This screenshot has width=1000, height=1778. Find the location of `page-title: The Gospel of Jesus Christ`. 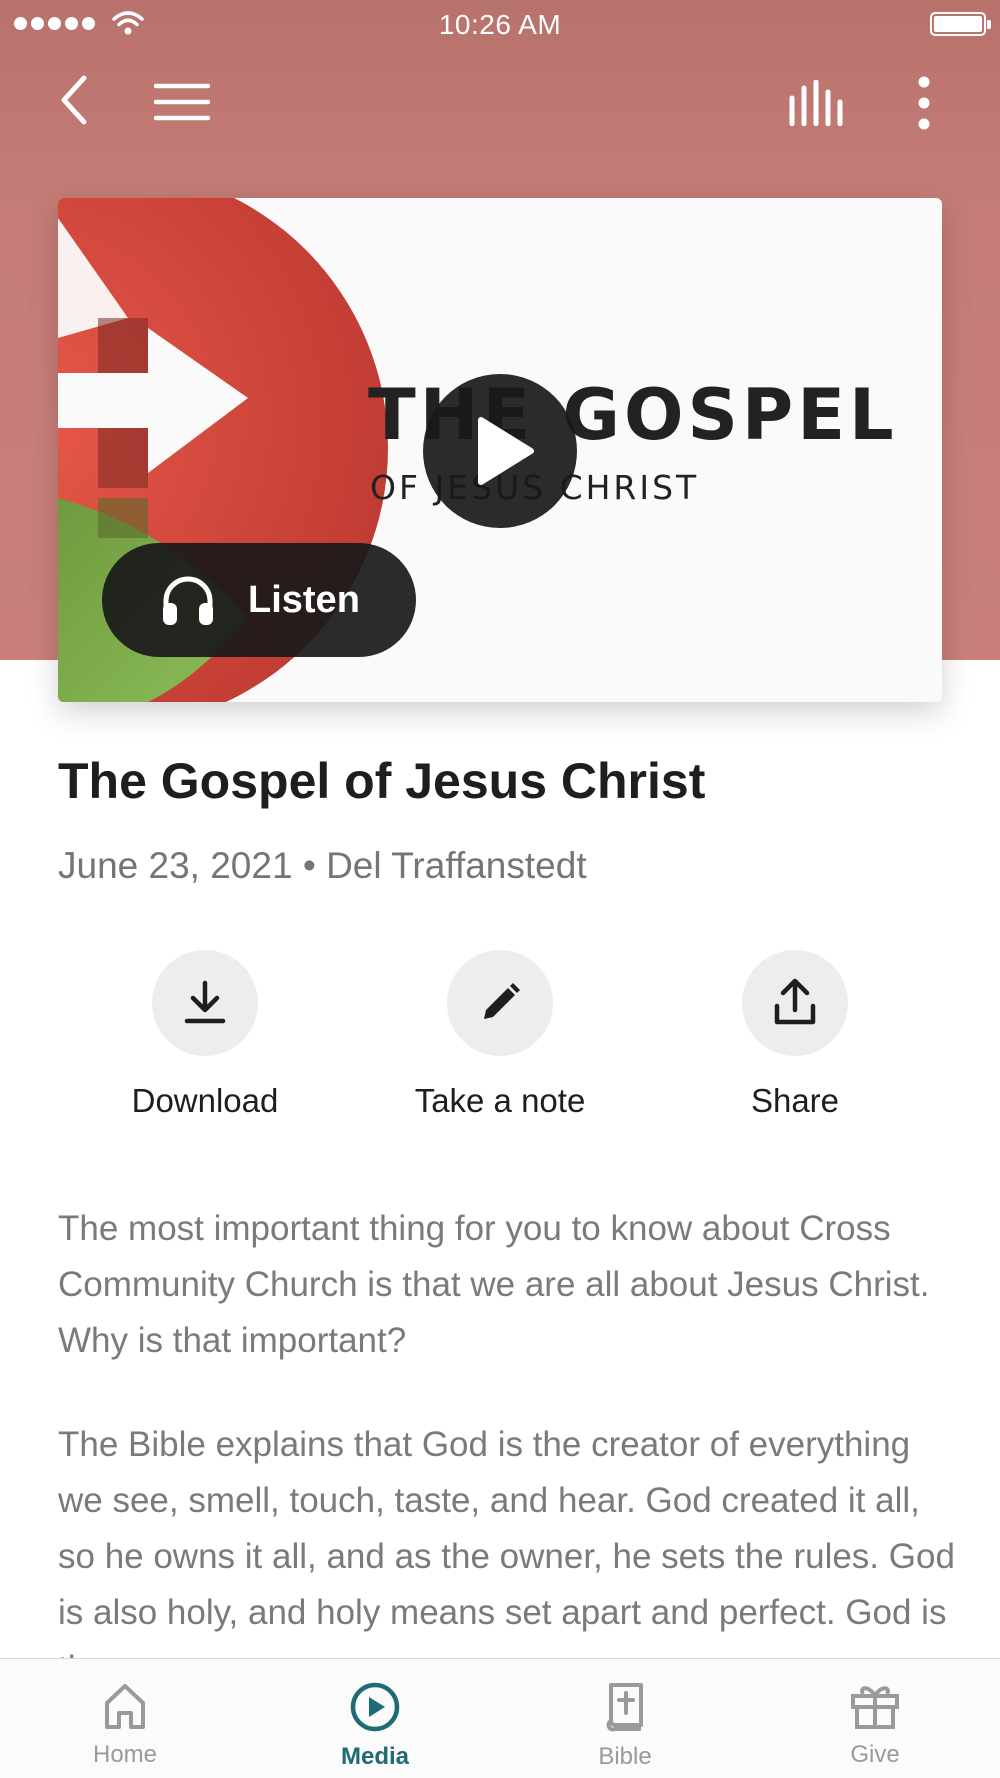

page-title: The Gospel of Jesus Christ is located at coordinates (382, 781).